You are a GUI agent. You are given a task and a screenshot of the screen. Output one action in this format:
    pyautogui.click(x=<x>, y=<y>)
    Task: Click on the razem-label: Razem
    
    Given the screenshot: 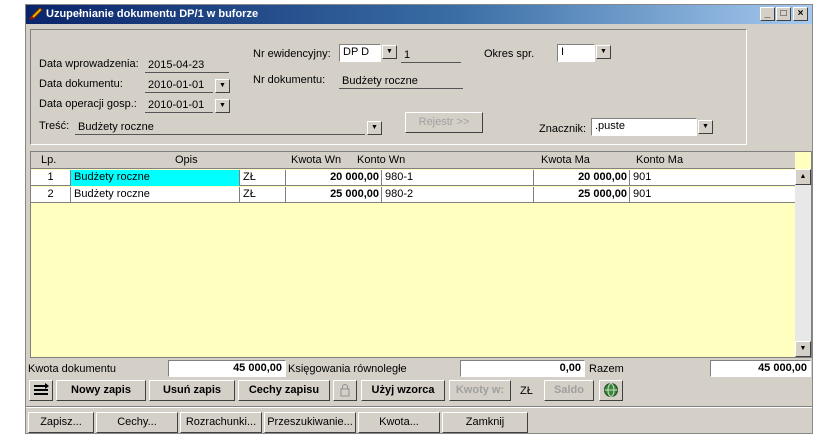 What is the action you would take?
    pyautogui.click(x=606, y=369)
    